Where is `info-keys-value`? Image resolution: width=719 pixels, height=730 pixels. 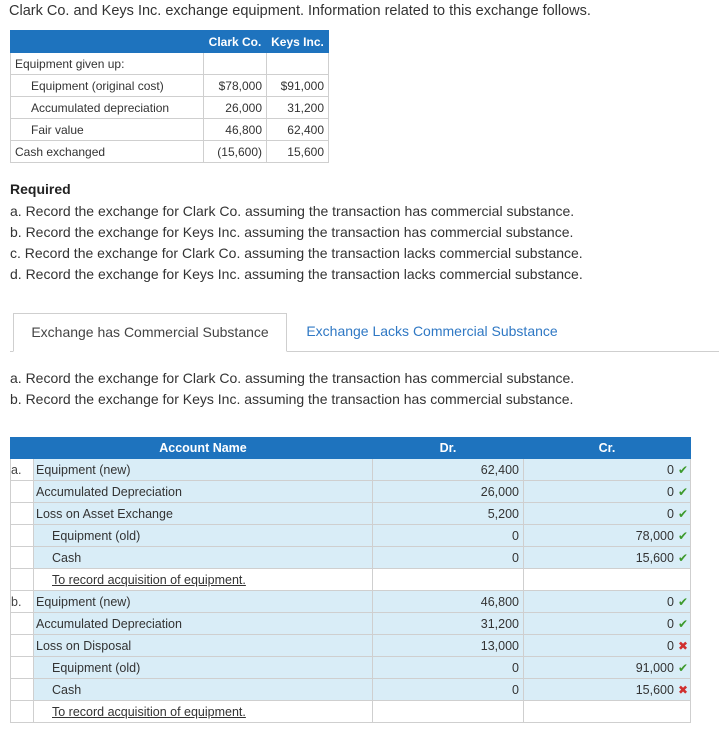 info-keys-value is located at coordinates (297, 63).